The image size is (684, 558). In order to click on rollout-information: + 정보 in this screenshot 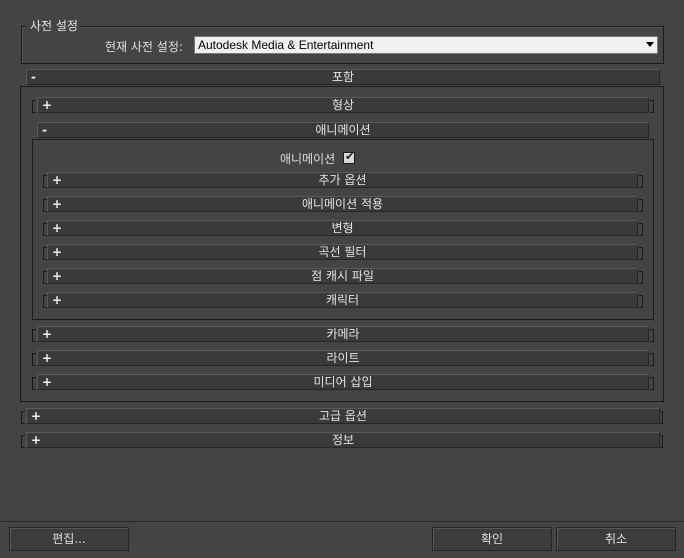, I will do `click(343, 440)`.